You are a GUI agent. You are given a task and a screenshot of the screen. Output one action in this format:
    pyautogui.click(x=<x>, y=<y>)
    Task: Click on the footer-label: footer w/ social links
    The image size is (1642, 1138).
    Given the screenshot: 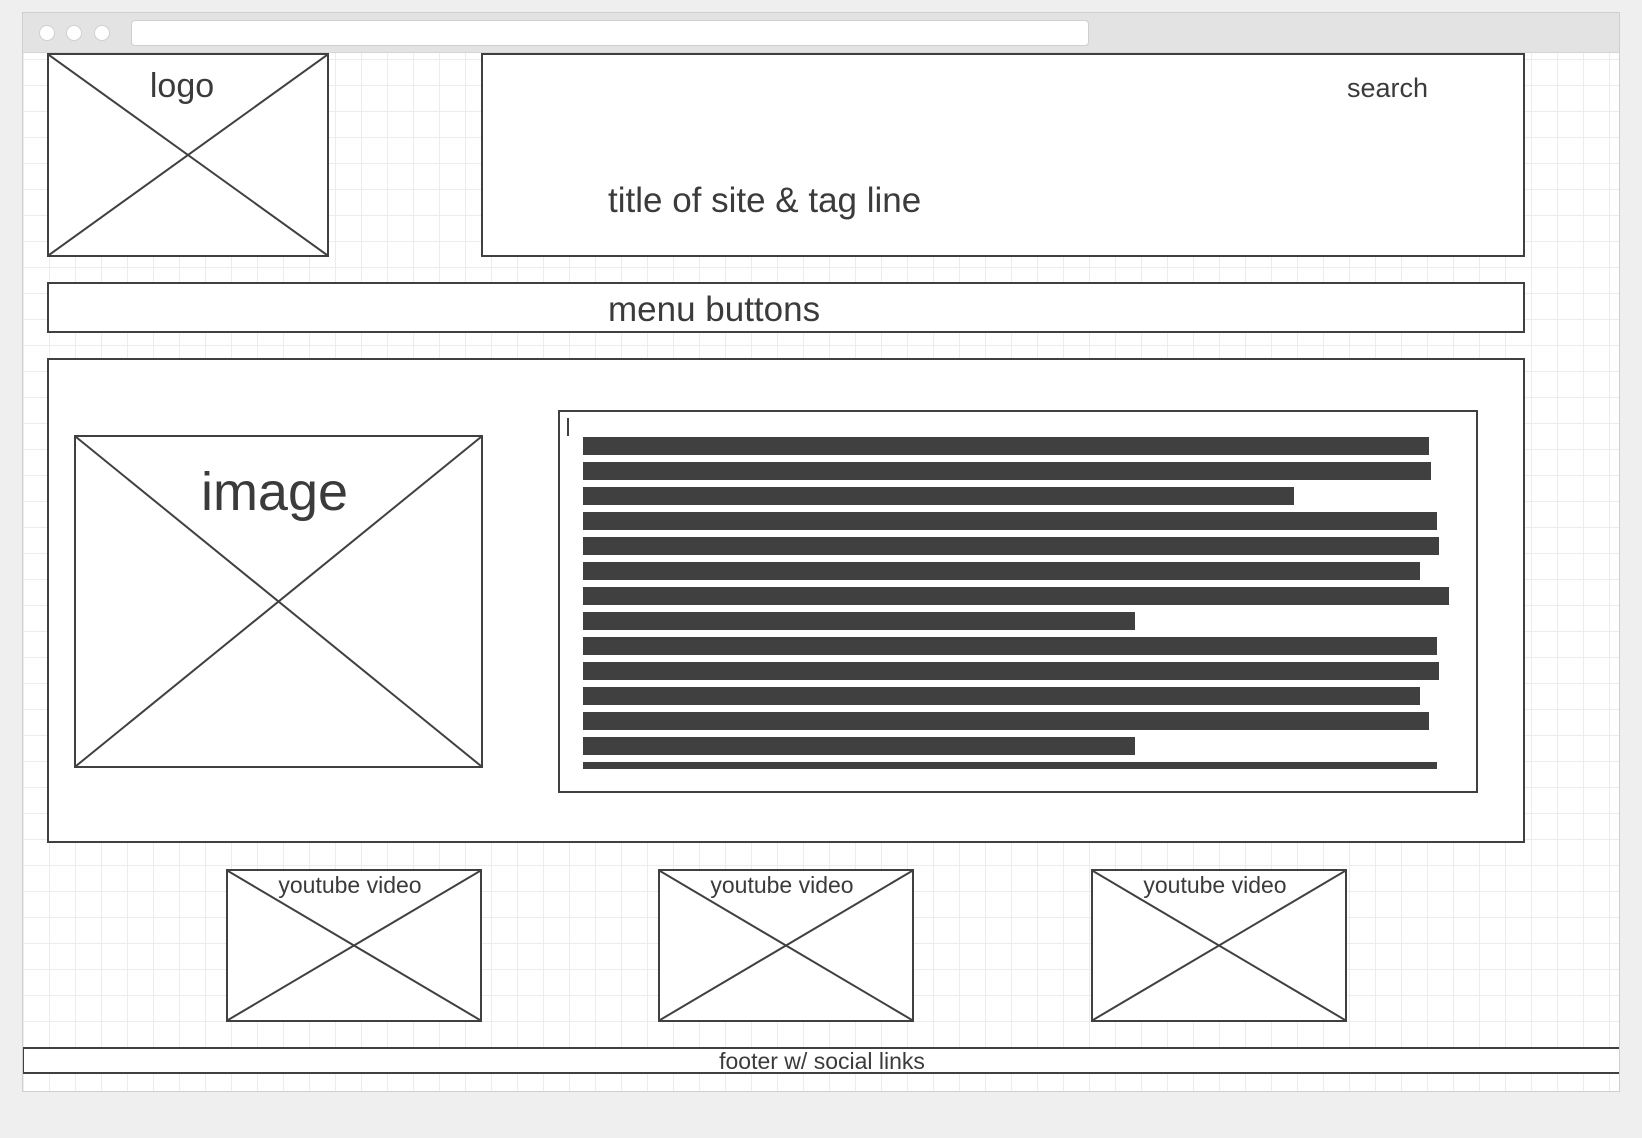 What is the action you would take?
    pyautogui.click(x=822, y=1061)
    